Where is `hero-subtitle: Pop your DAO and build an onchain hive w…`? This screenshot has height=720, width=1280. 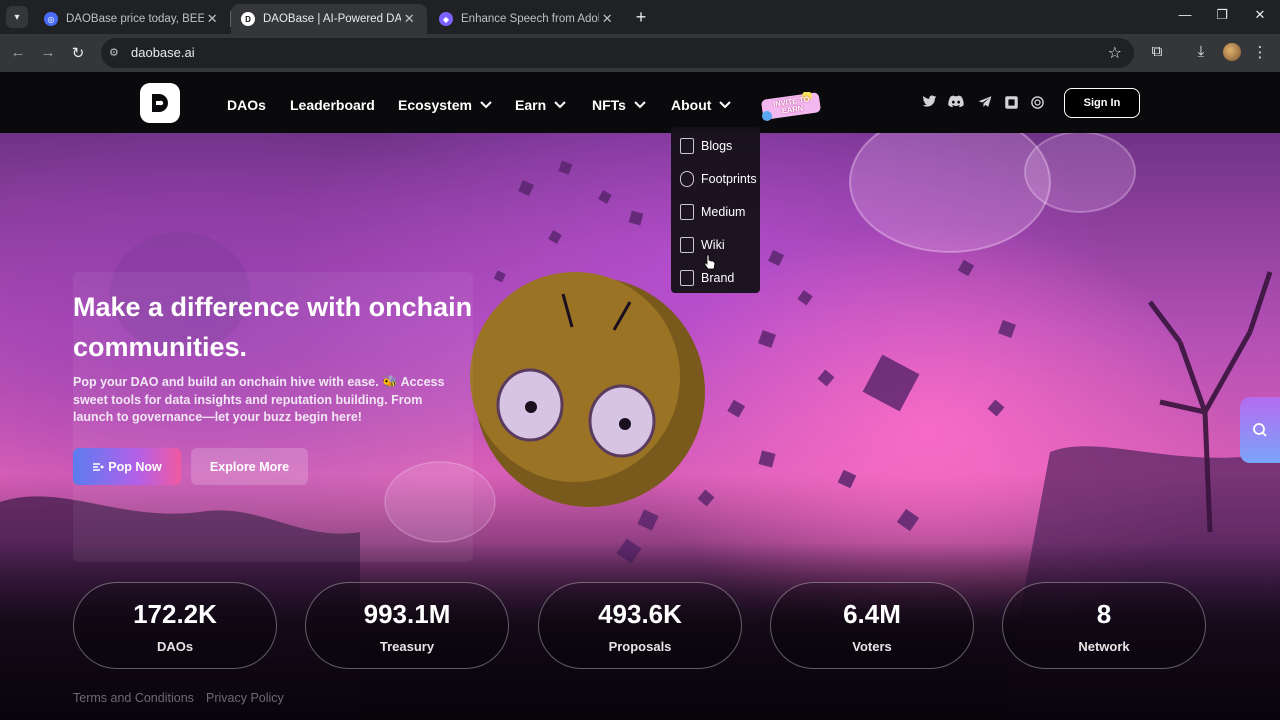 hero-subtitle: Pop your DAO and build an onchain hive w… is located at coordinates (259, 399).